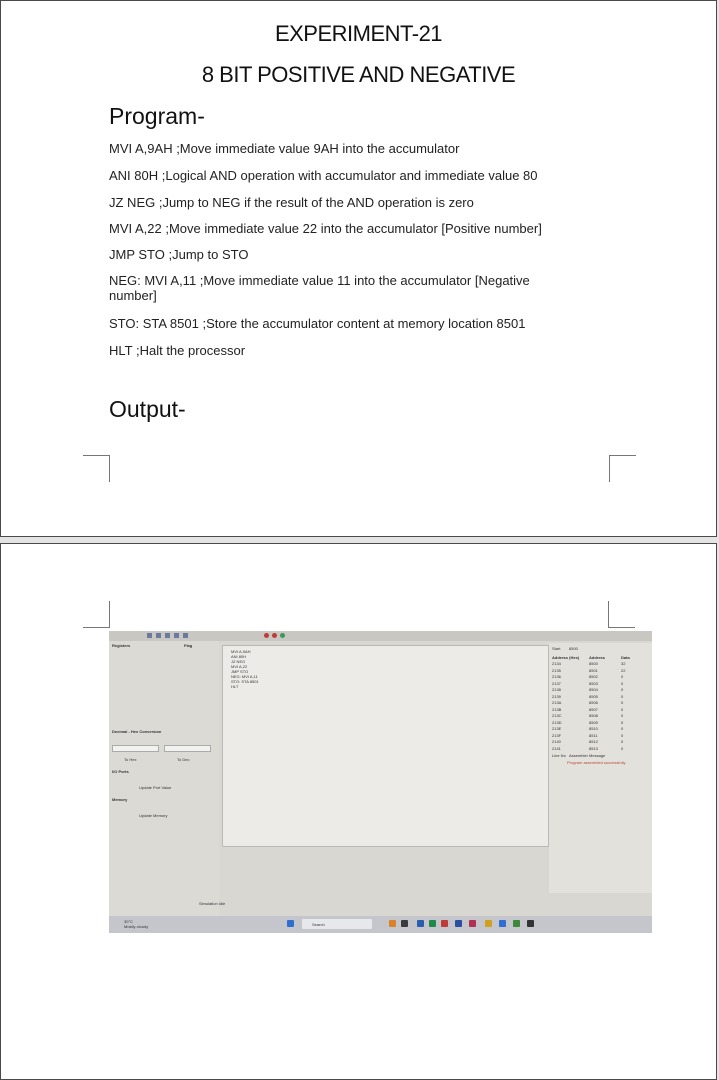 The image size is (719, 1080). What do you see at coordinates (593, 663) in the screenshot?
I see `memory-table-cell: 8500` at bounding box center [593, 663].